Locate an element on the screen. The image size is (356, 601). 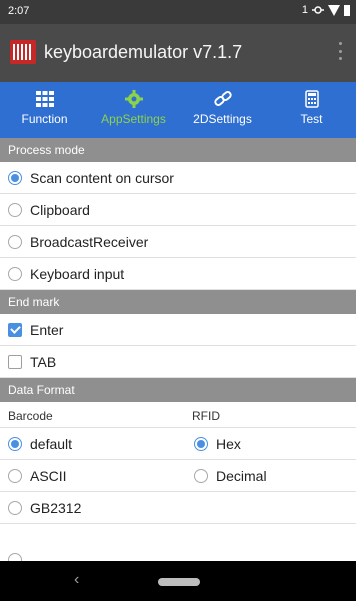
chevron-left-icon: ‹ is located at coordinates (76, 580).